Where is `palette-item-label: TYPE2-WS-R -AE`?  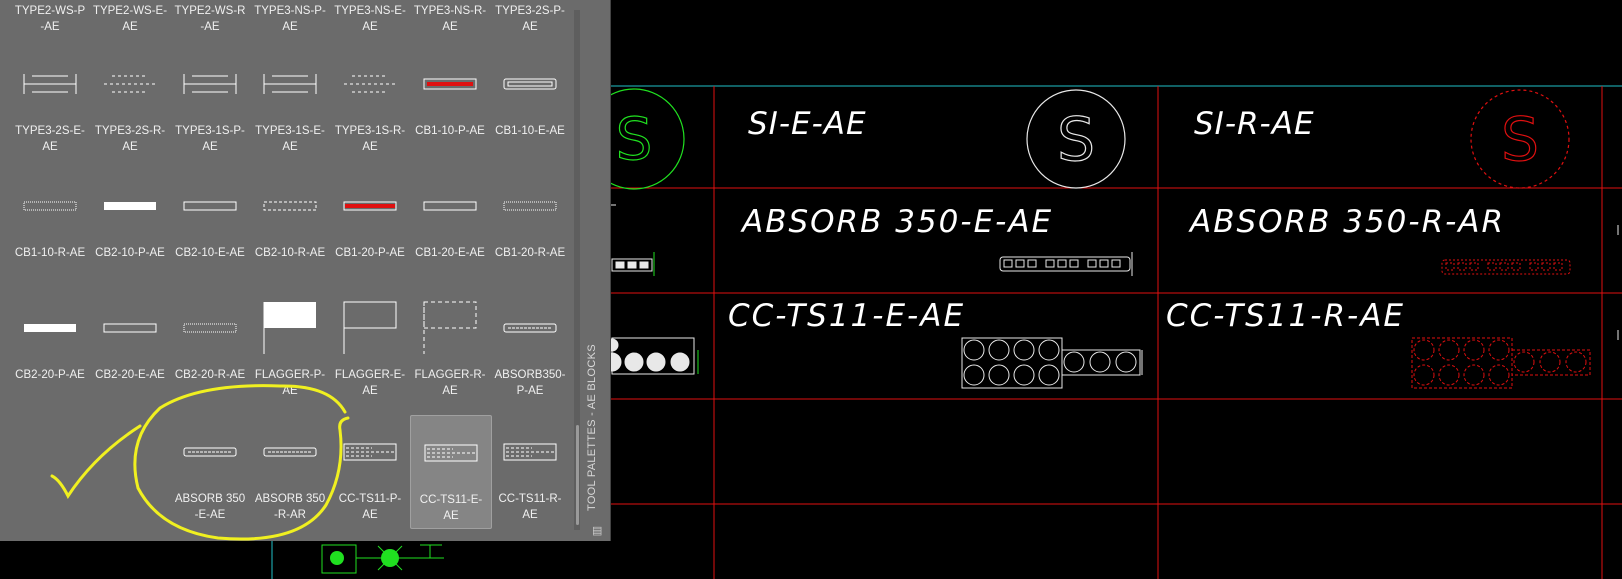
palette-item-label: TYPE2-WS-R -AE is located at coordinates (210, 19).